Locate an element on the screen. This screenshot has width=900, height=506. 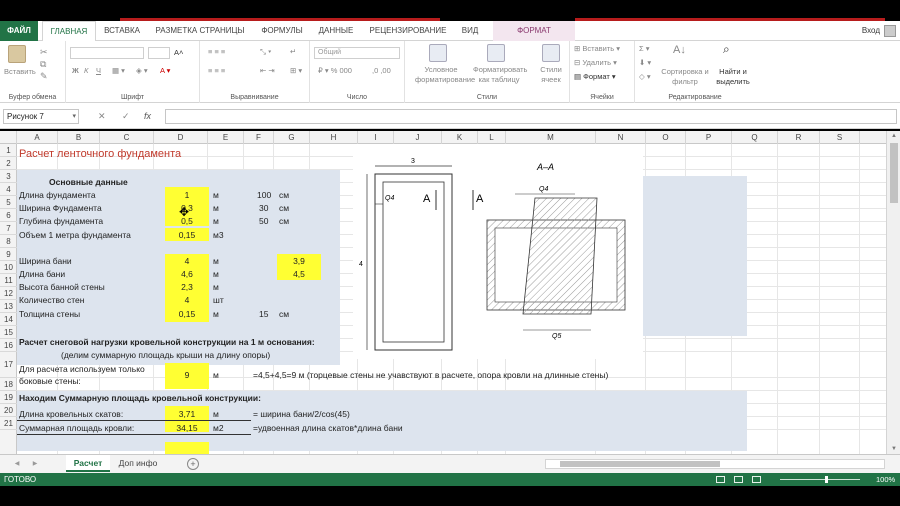
formula-input is located at coordinates (531, 116).